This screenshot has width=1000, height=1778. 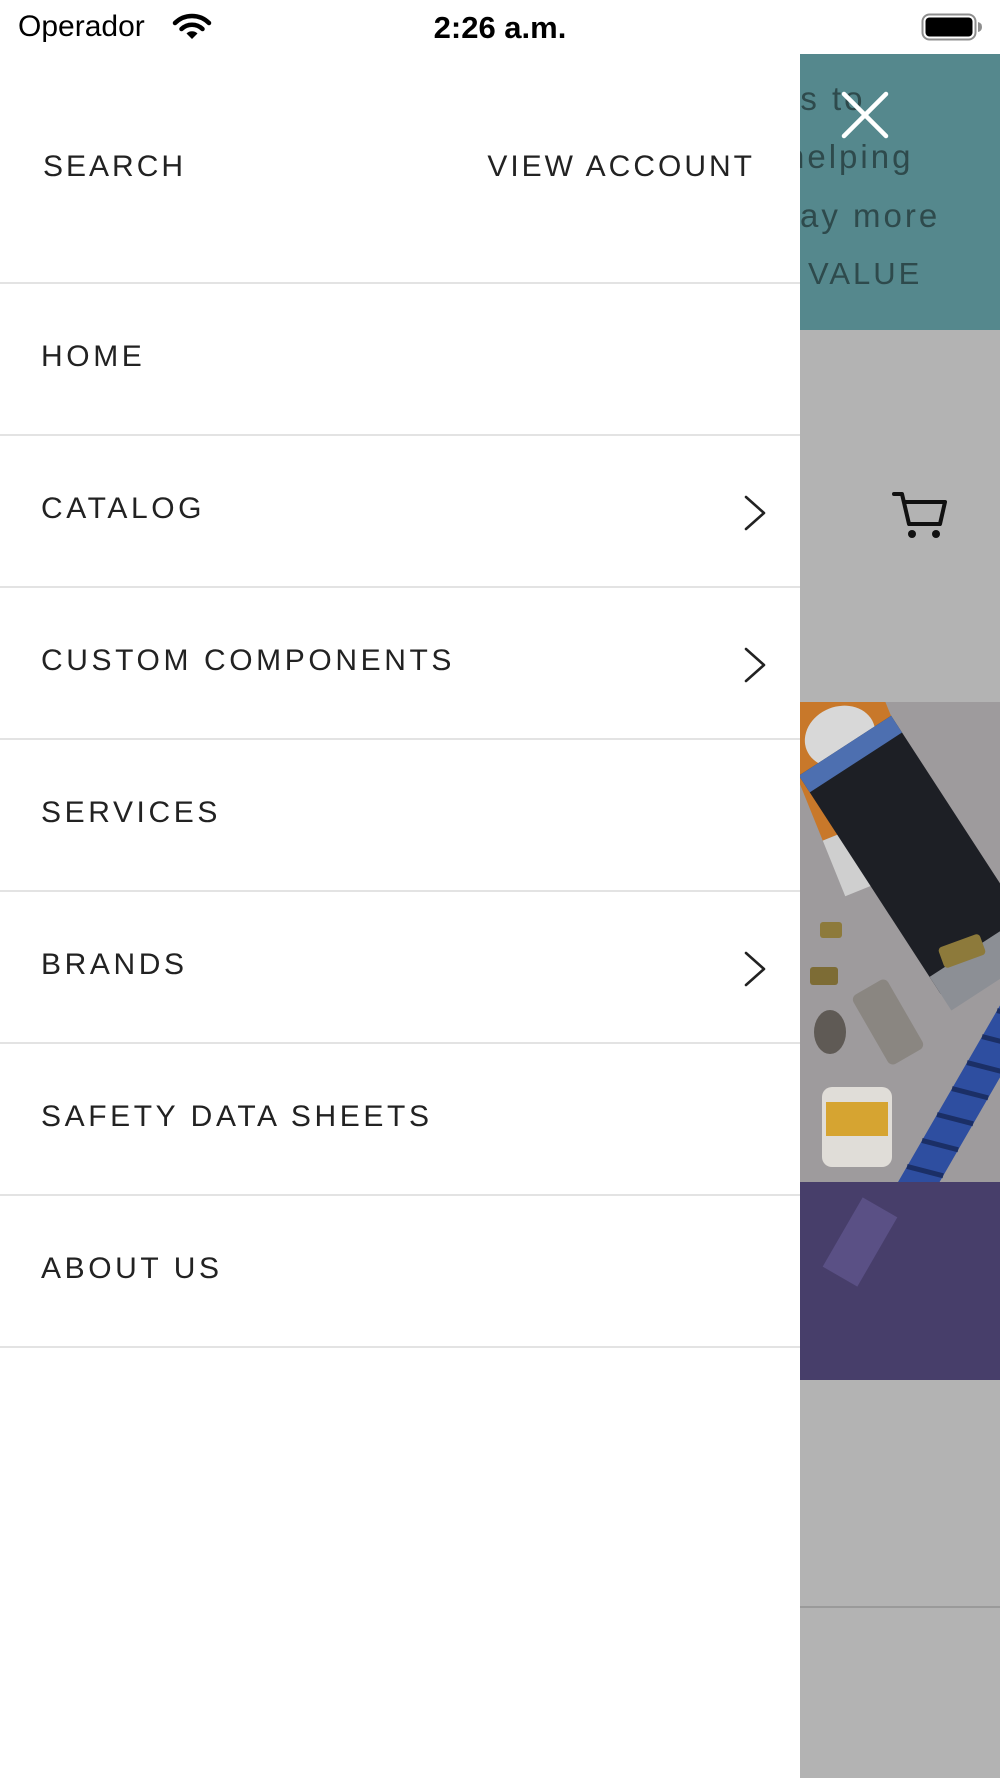 I want to click on menu-item-custom-components: CUSTOM COMPONENTS, so click(x=400, y=664).